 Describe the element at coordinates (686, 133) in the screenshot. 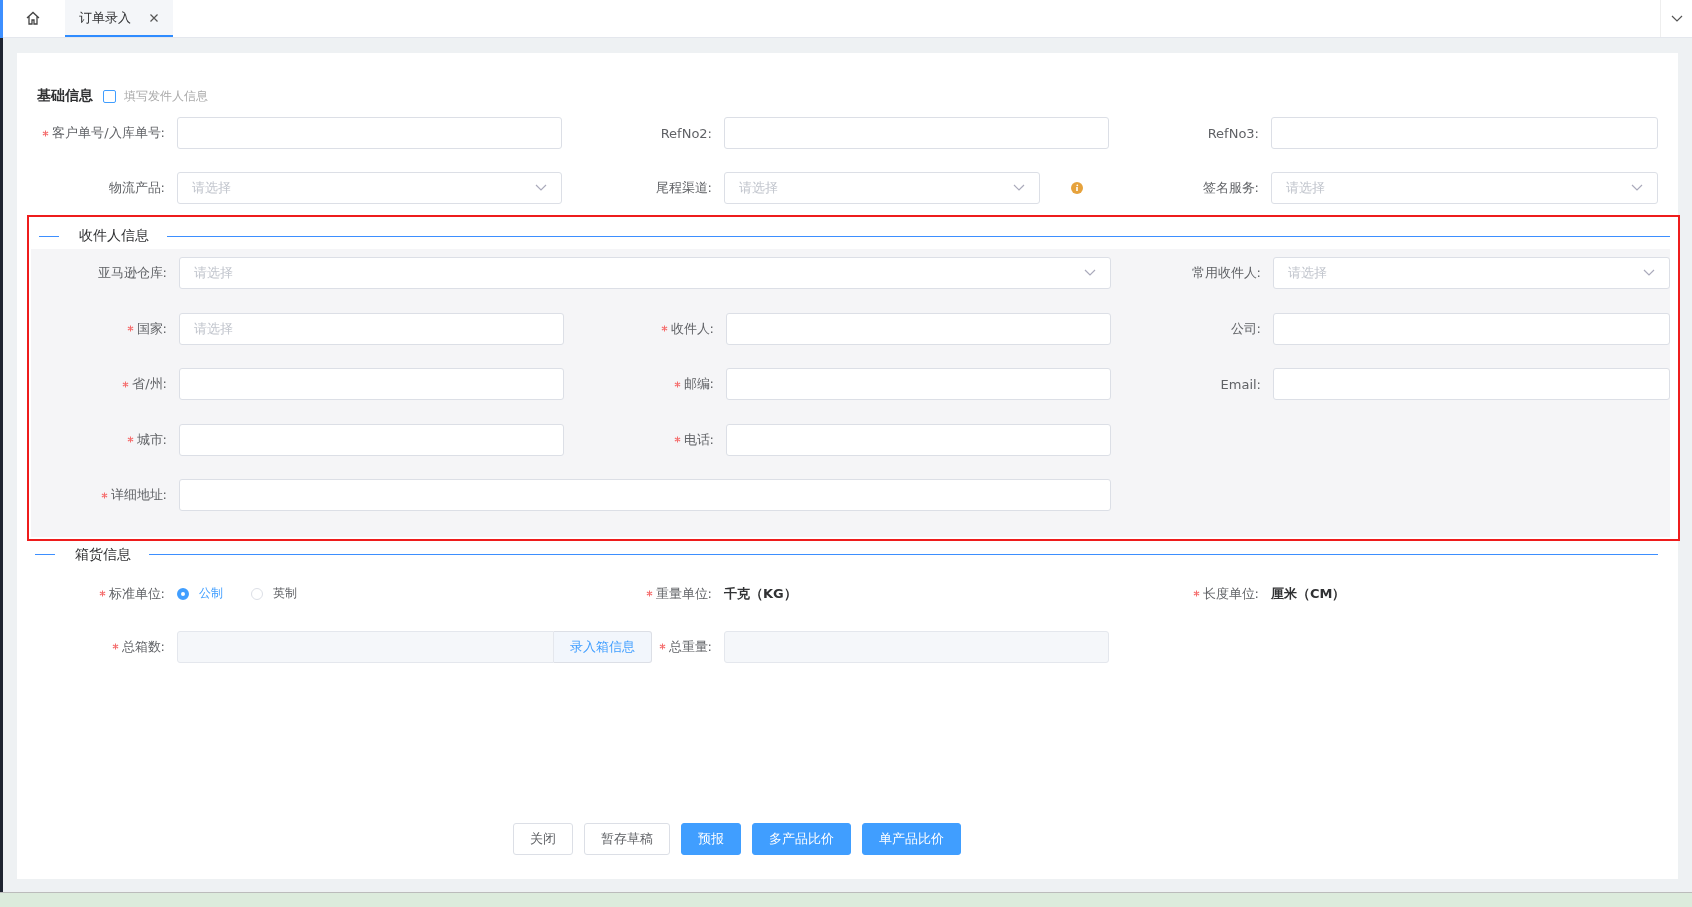

I see `field-label: RefNo2:` at that location.